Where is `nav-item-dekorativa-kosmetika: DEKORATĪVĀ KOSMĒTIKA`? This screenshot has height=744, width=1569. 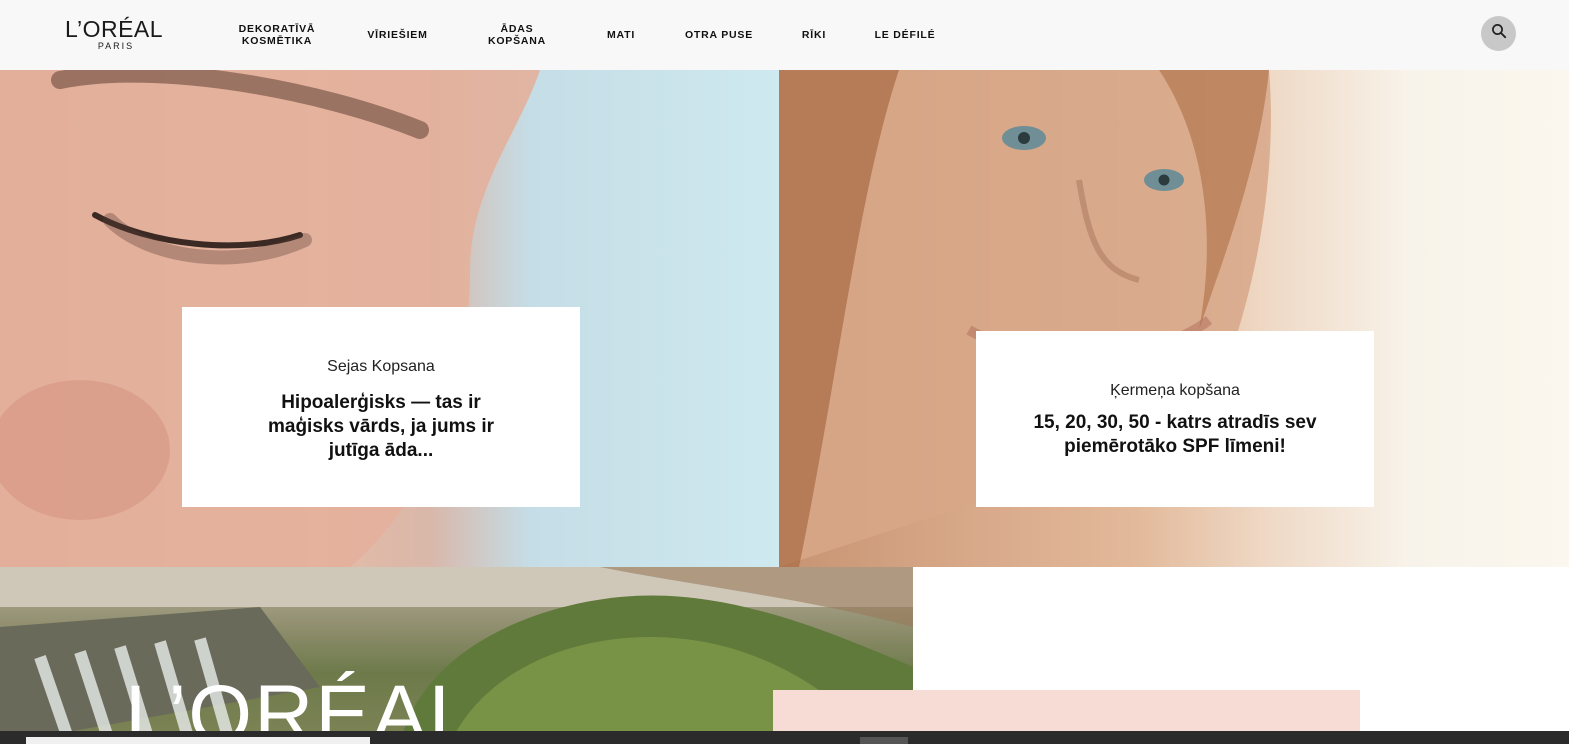
nav-item-dekorativa-kosmetika: DEKORATĪVĀ KOSMĒTIKA is located at coordinates (277, 35).